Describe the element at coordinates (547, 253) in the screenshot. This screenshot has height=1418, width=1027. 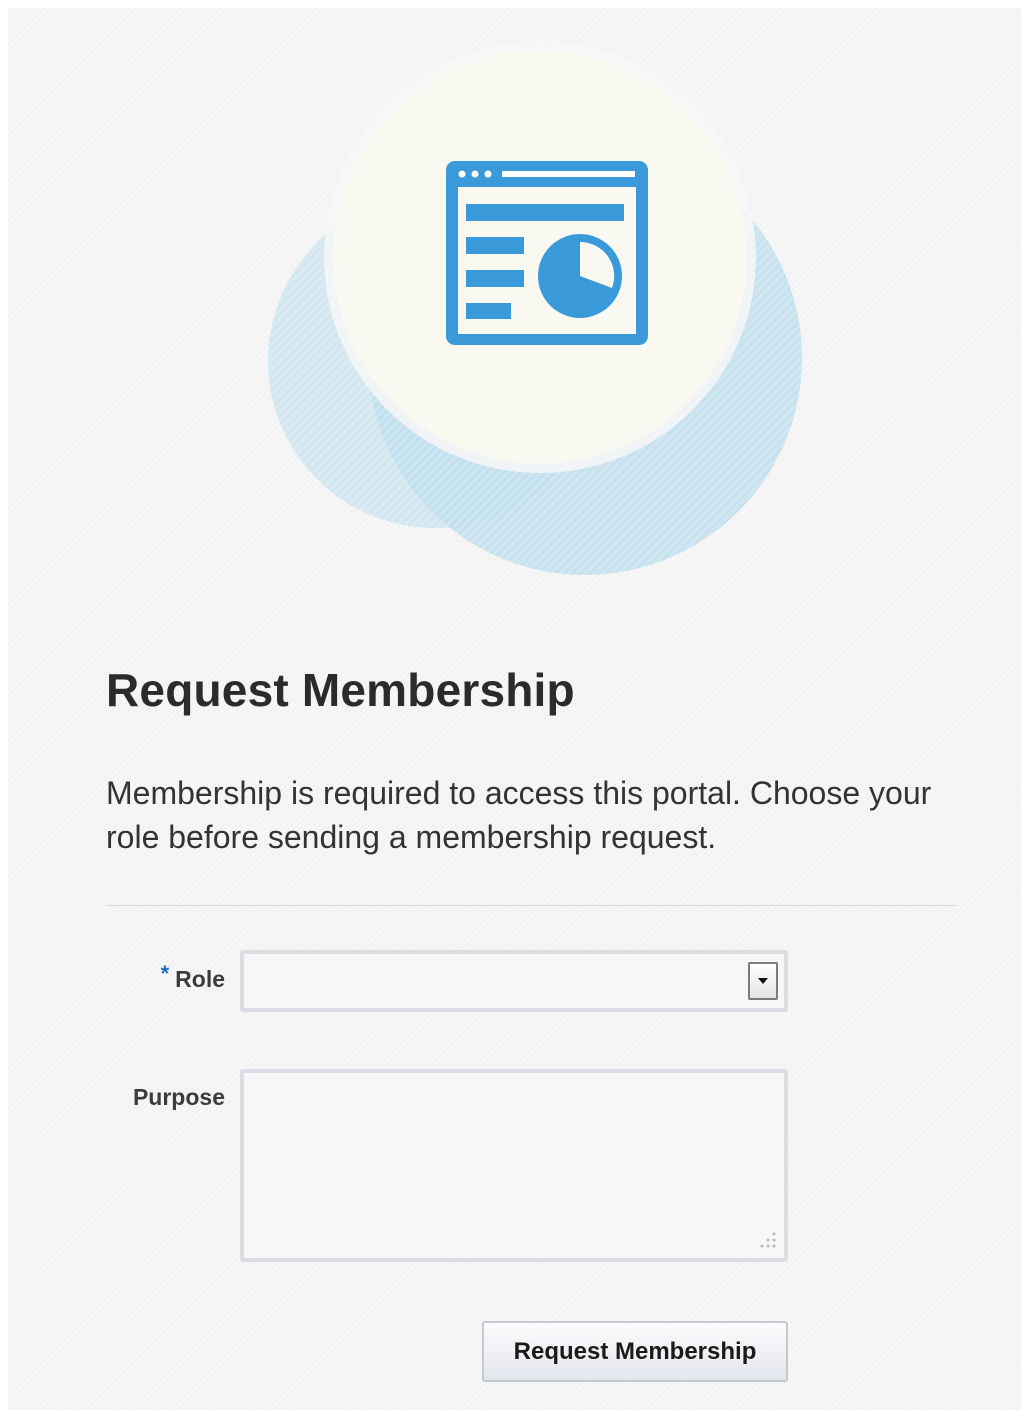
I see `portal-dashboard-icon` at that location.